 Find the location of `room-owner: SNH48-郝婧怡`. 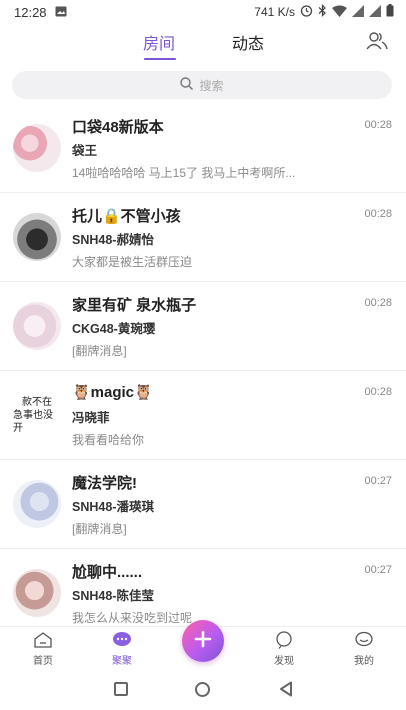

room-owner: SNH48-郝婧怡 is located at coordinates (113, 240).